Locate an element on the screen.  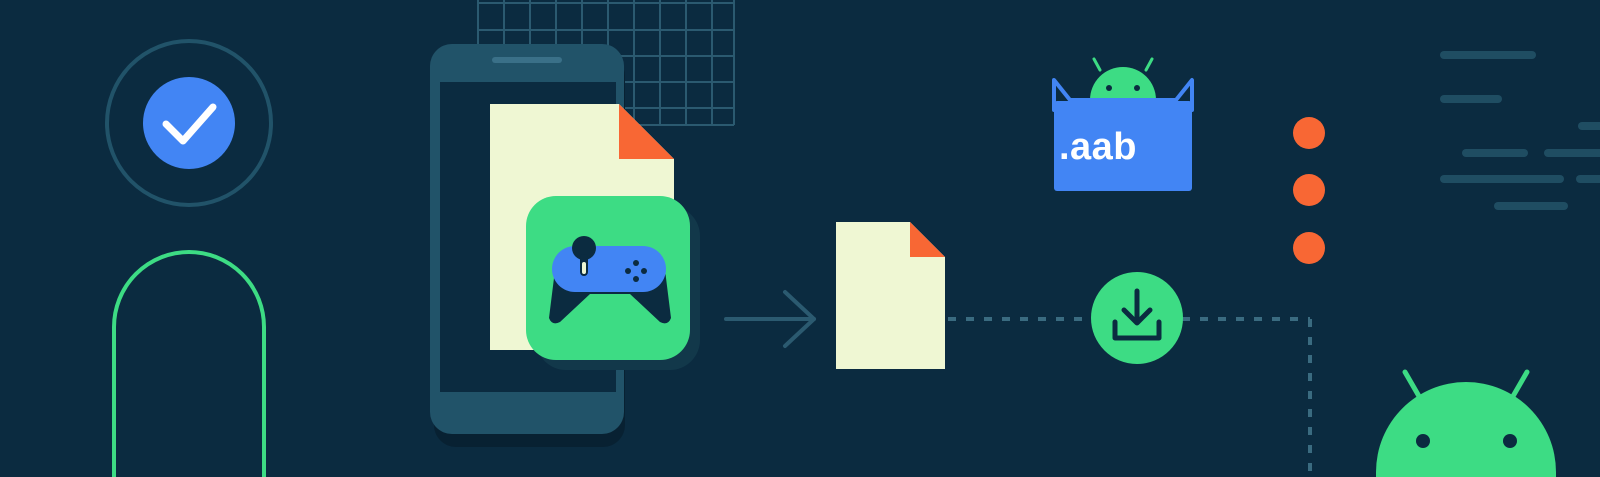
progress-dots is located at coordinates (1309, 190).